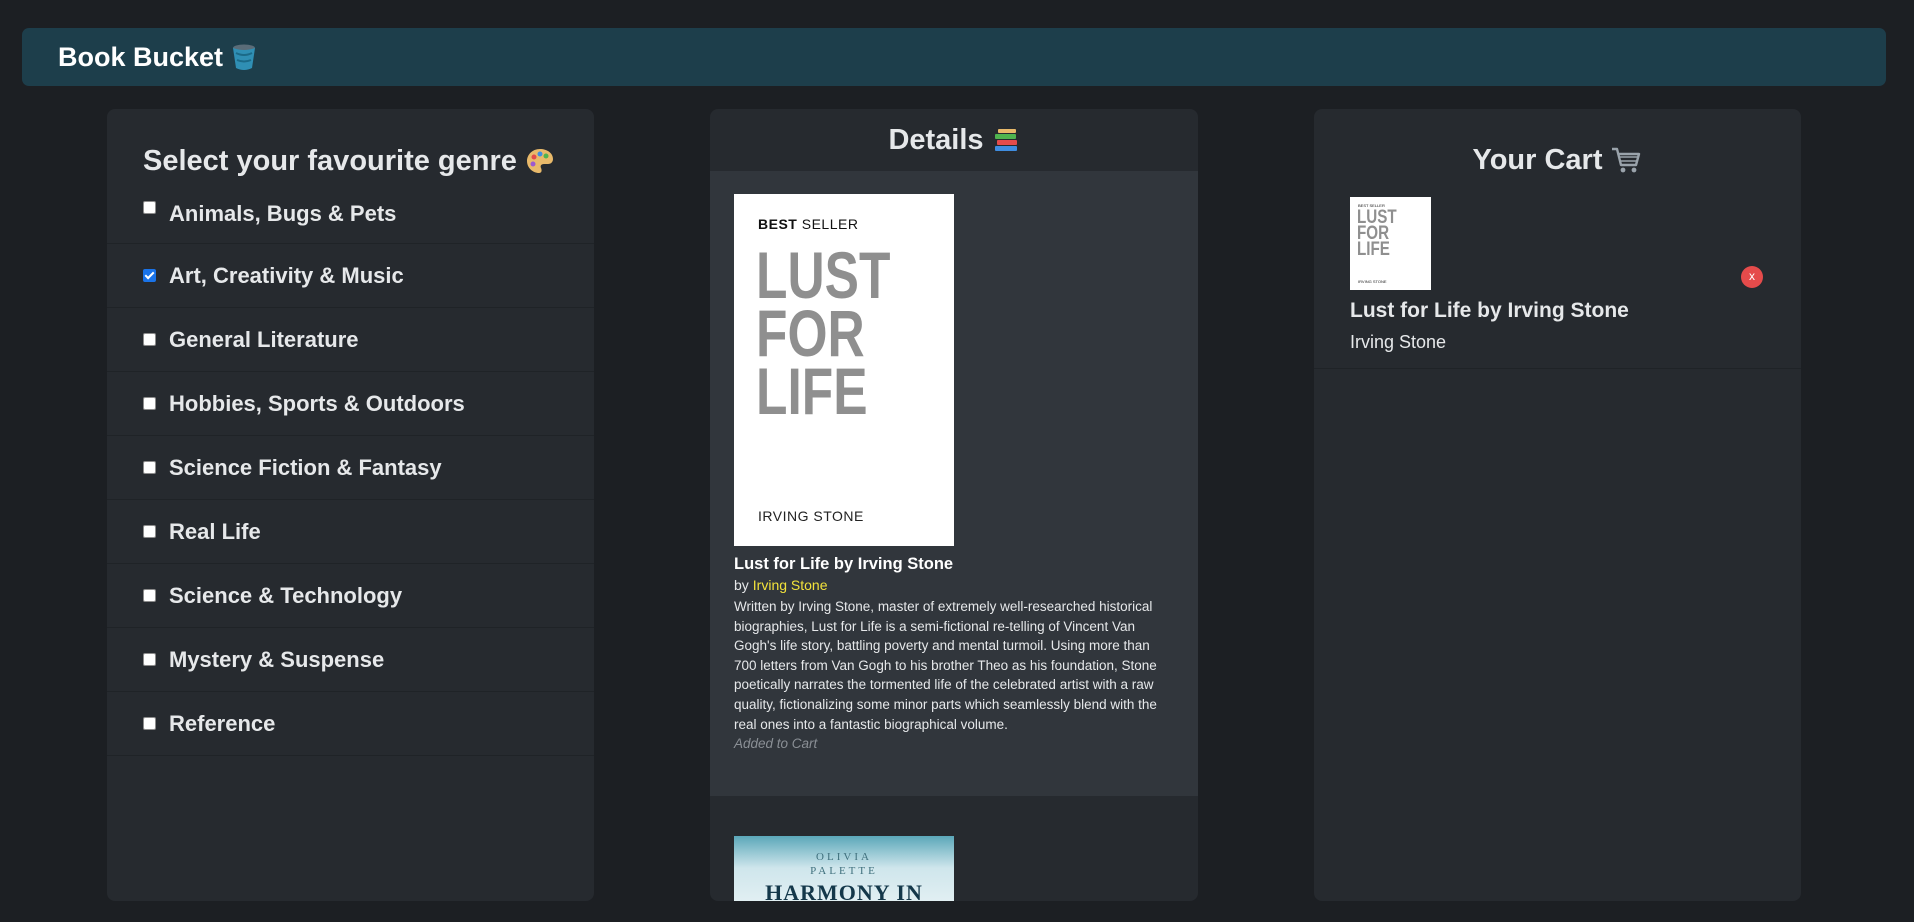 The image size is (1914, 922). What do you see at coordinates (141, 56) in the screenshot?
I see `brand-title: Book Bucket` at bounding box center [141, 56].